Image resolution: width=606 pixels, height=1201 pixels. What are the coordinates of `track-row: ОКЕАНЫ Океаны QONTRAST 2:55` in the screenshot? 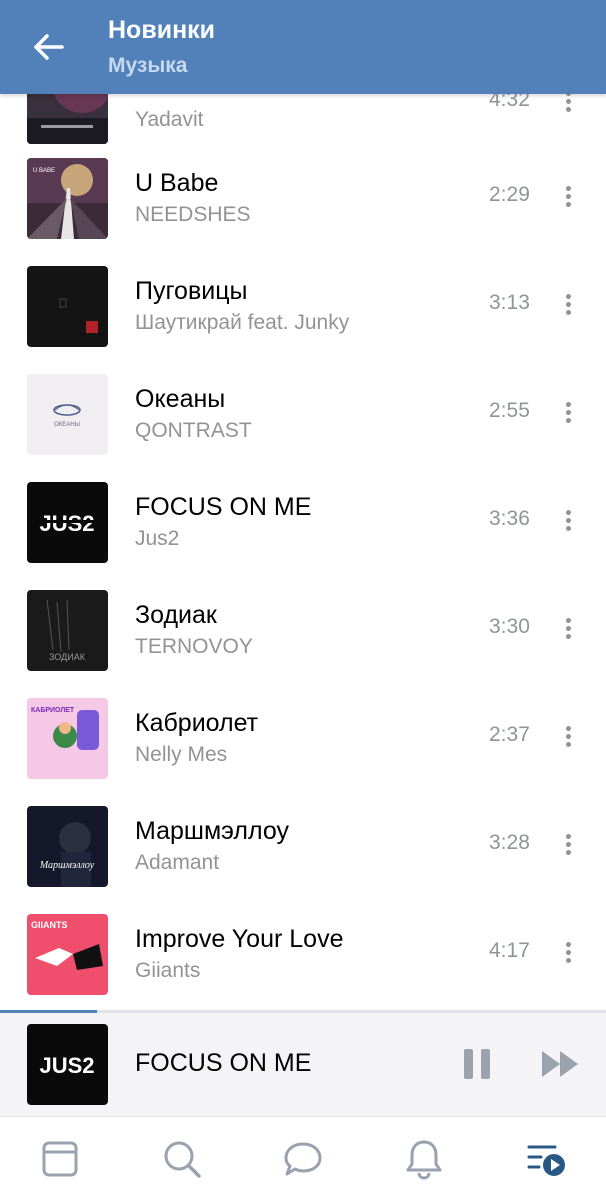 It's located at (303, 415).